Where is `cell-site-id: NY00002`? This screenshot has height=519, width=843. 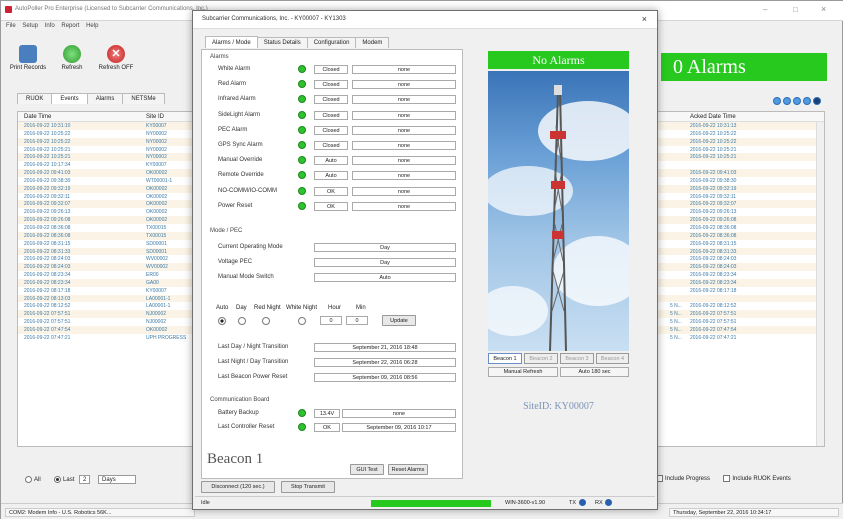
cell-site-id: NY00002 is located at coordinates (156, 149).